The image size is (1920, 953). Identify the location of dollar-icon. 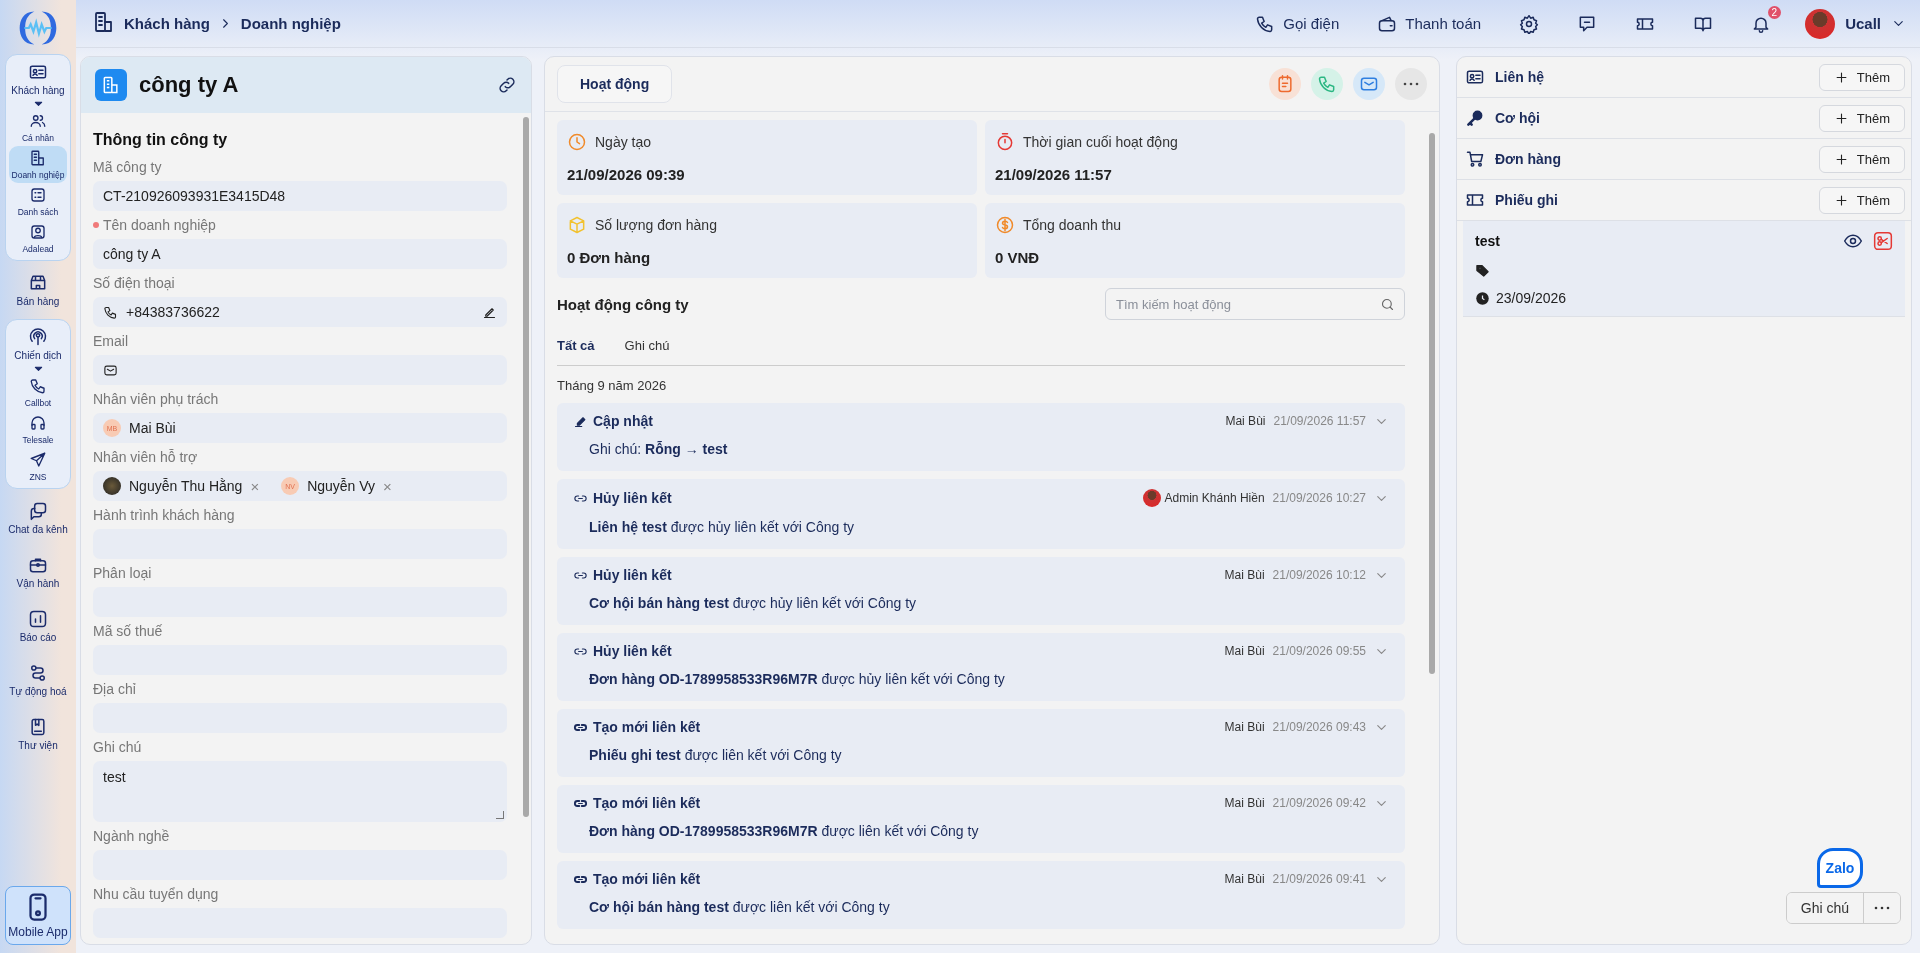
(1005, 225).